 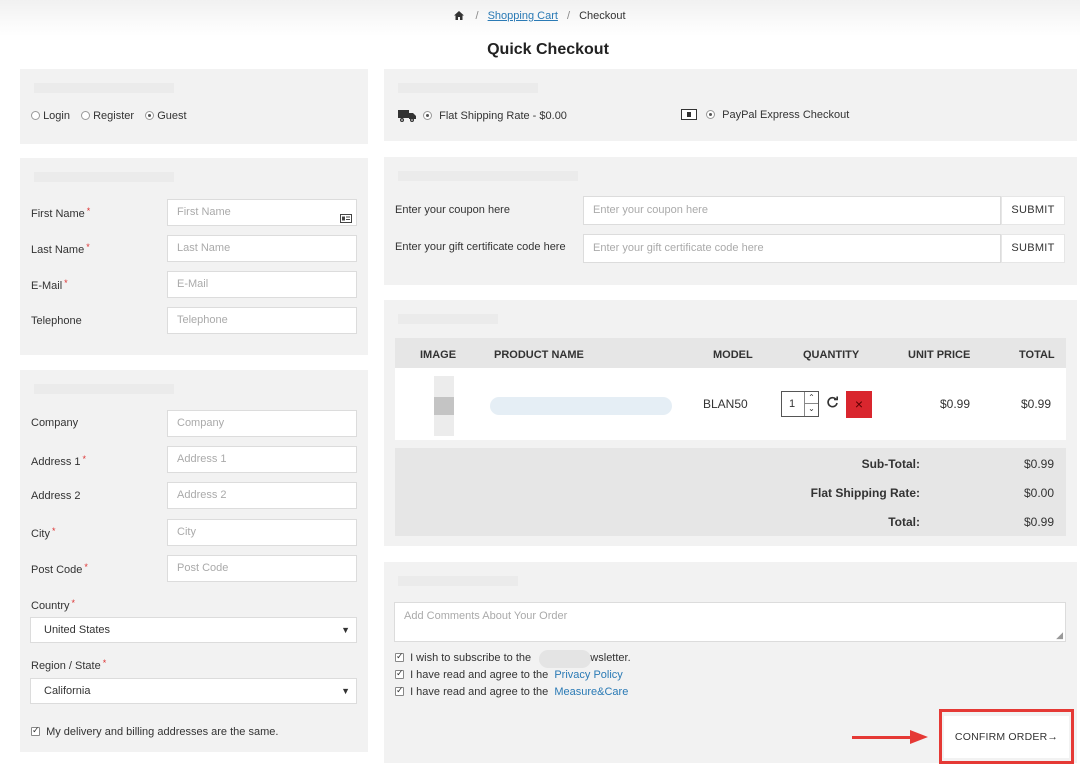 I want to click on country-select: United States ▼, so click(x=193, y=630).